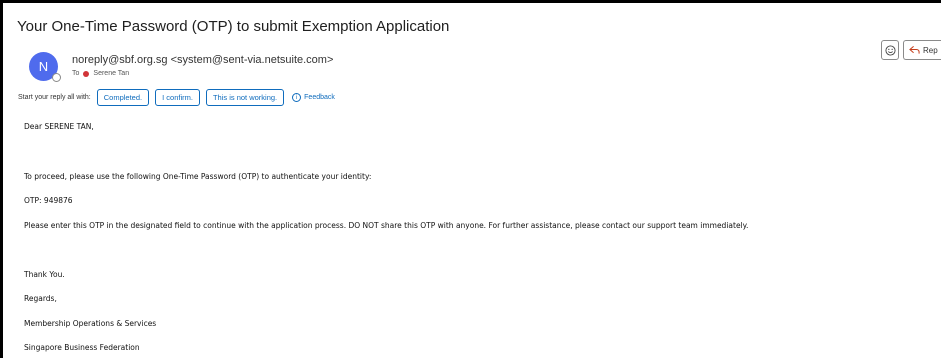 This screenshot has width=941, height=358. I want to click on avatar-initial: N, so click(43, 66).